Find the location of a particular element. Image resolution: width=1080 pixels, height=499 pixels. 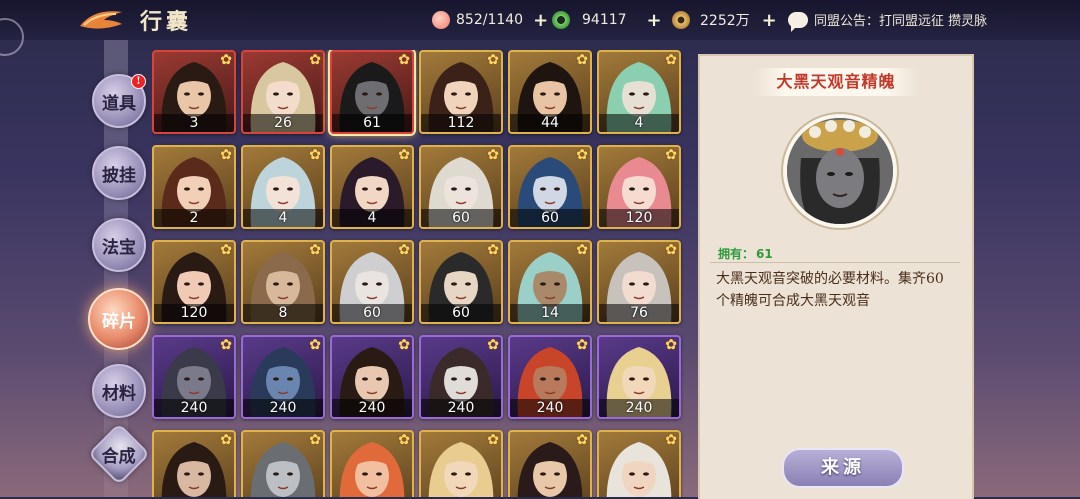

alert-badge-icon: ! is located at coordinates (138, 81).